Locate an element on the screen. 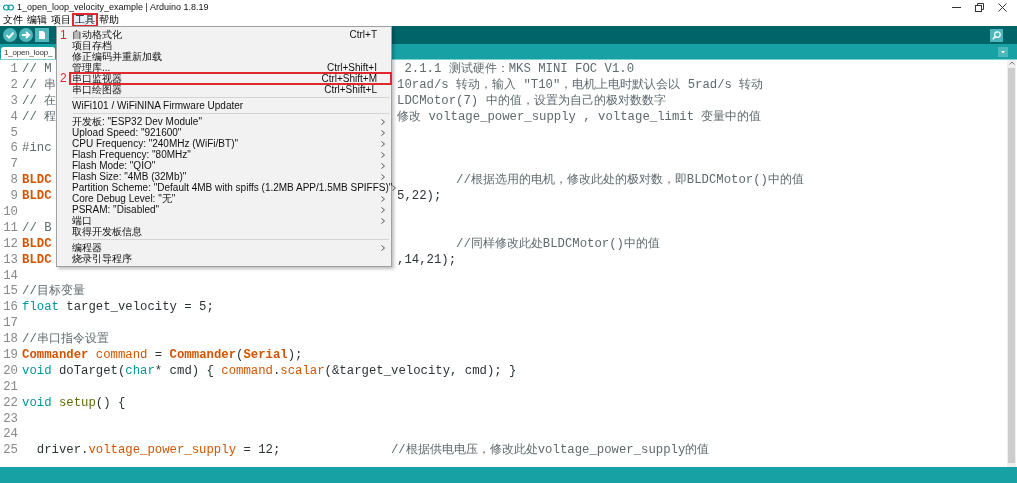  menu-item: 烧录引导程序 is located at coordinates (230, 258).